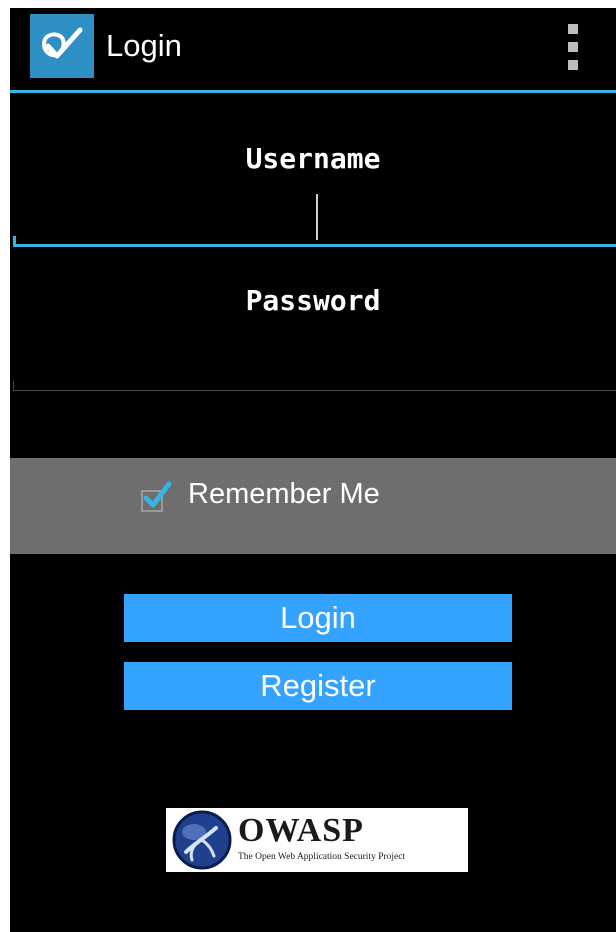  Describe the element at coordinates (62, 46) in the screenshot. I see `check-shield-icon` at that location.